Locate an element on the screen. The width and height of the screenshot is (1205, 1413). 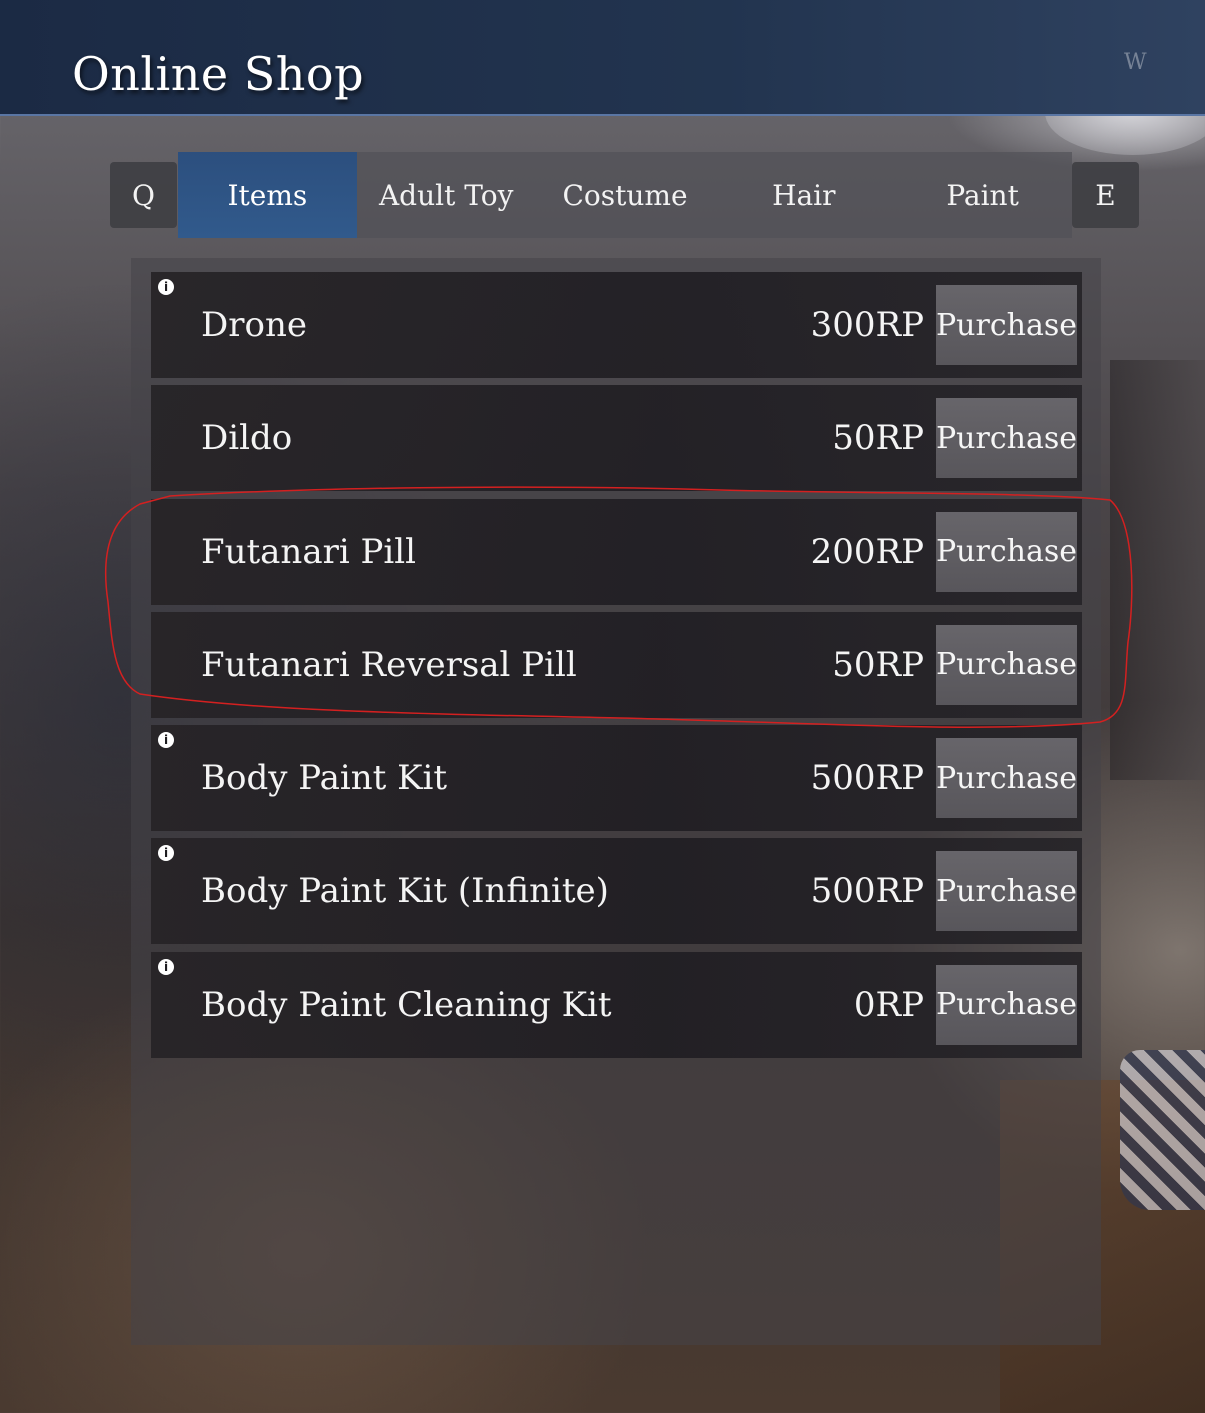
list-item: i Body Paint Cleaning Kit 0RP Purchase is located at coordinates (616, 1004).